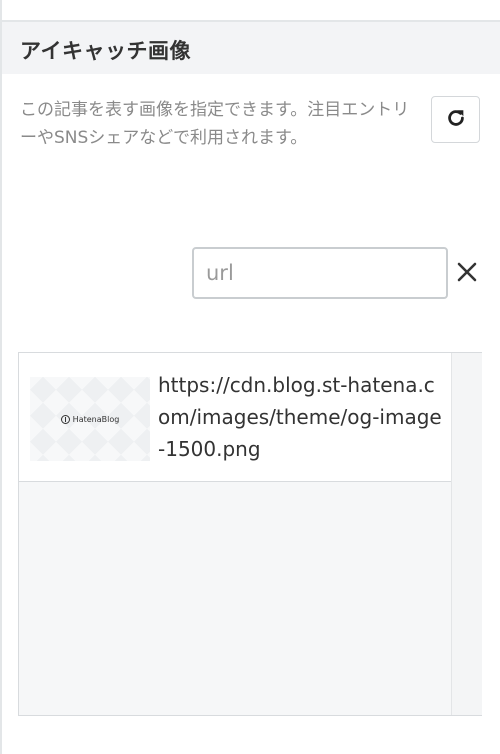  I want to click on list-scrollbar, so click(466, 534).